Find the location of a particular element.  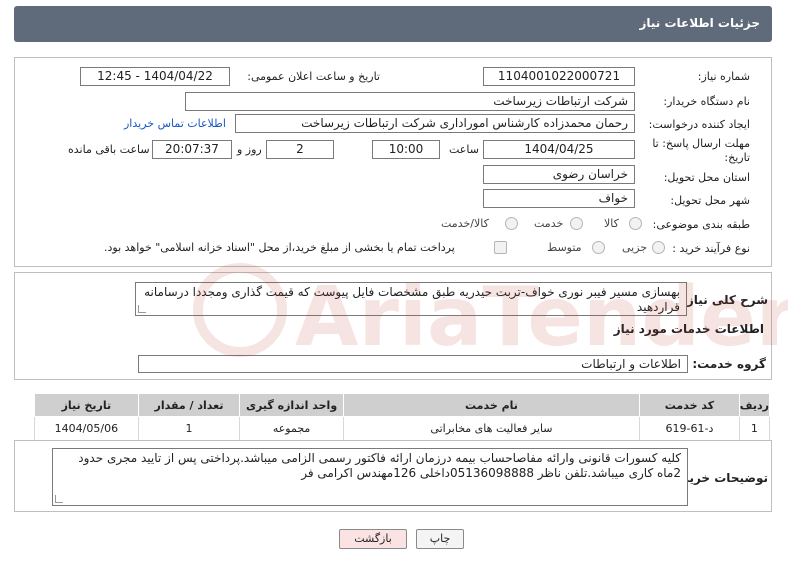

print-button: چاپ is located at coordinates (440, 539).